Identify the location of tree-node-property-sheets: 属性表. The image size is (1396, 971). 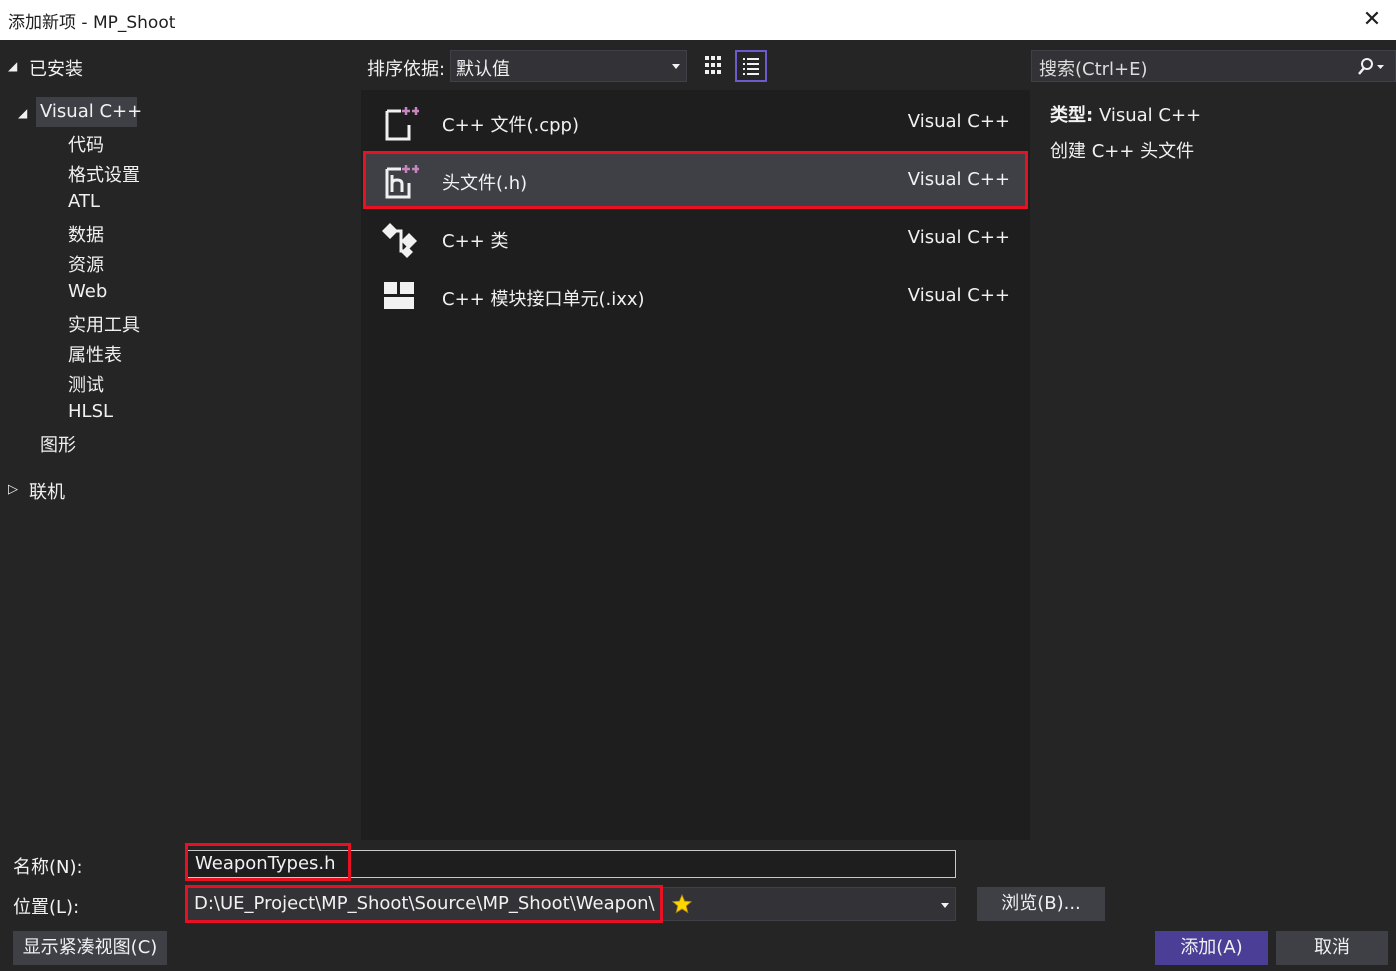
(95, 354).